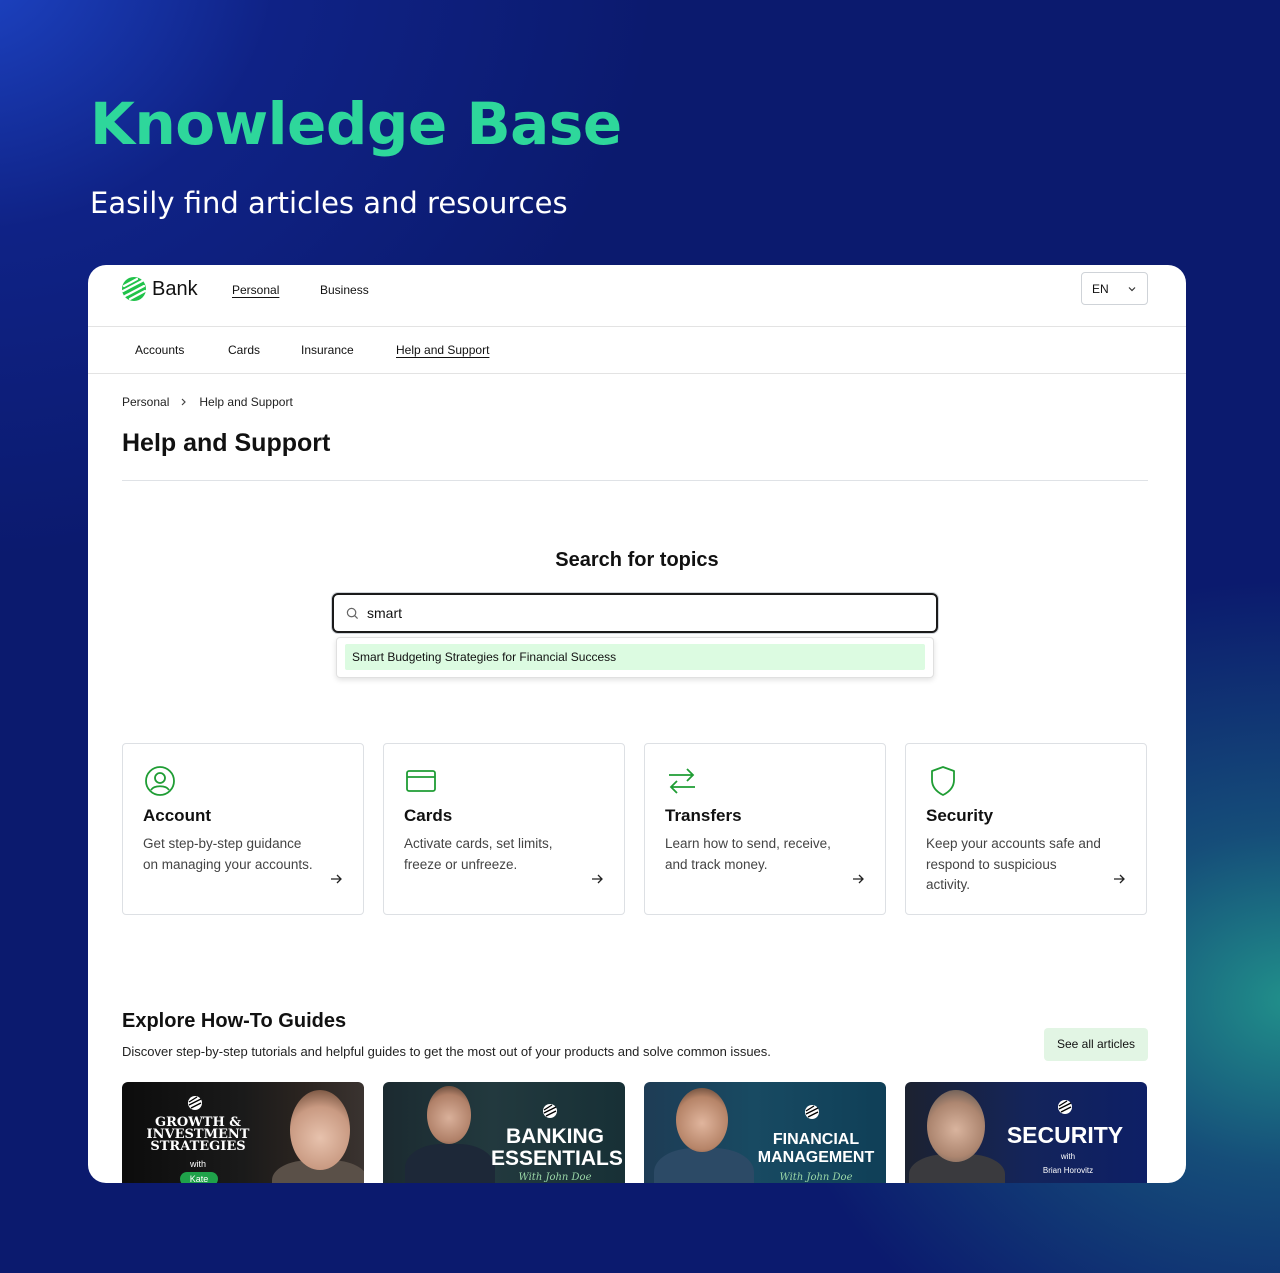 The image size is (1280, 1273). I want to click on category-title: Cards, so click(428, 815).